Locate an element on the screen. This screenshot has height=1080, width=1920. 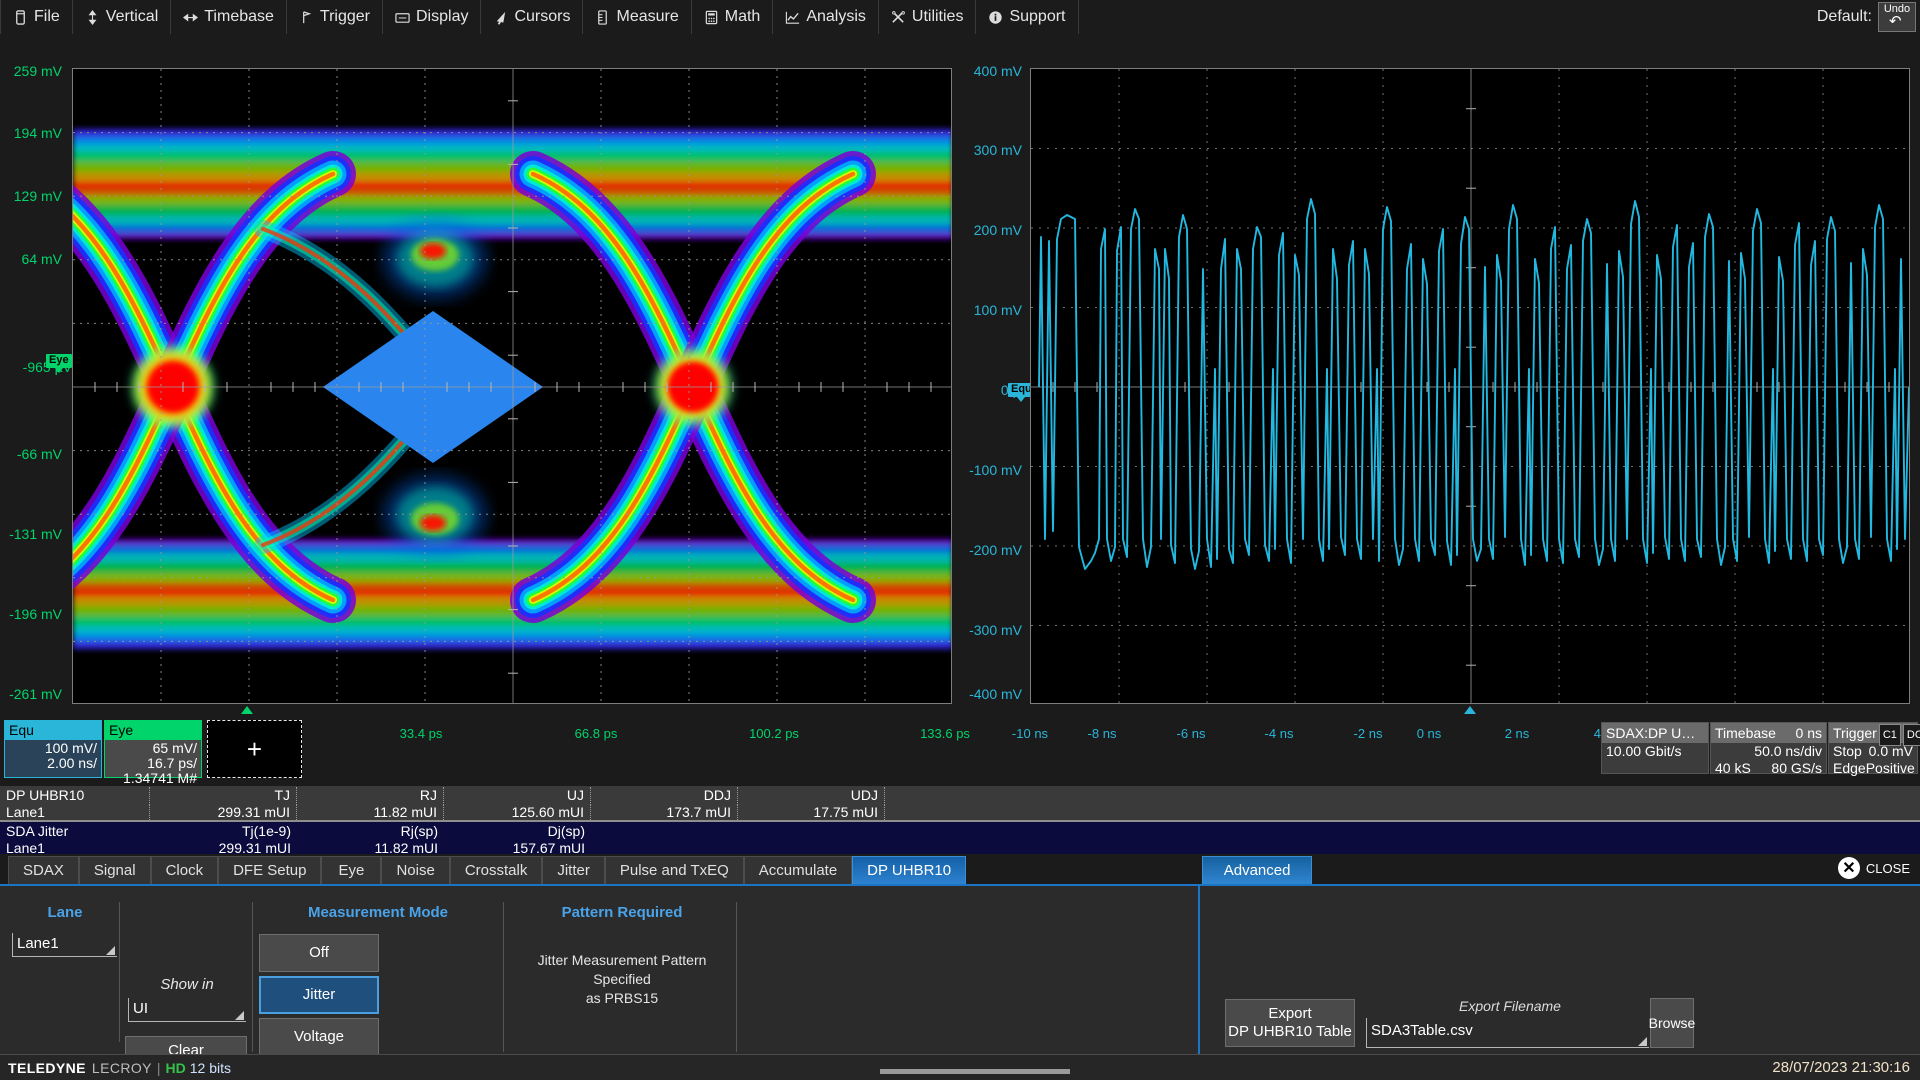
close-panel-button: ✕ CLOSE is located at coordinates (1873, 868).